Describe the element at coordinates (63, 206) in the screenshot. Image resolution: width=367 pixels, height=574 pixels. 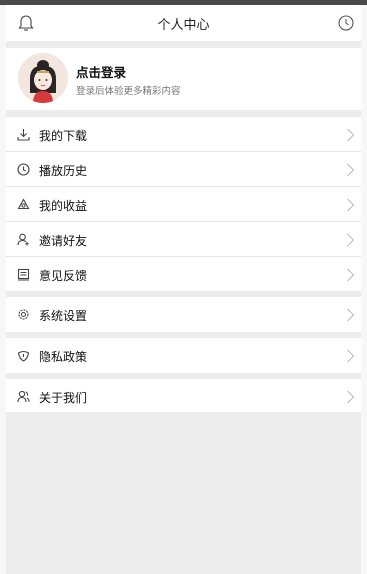
I see `menu-label: 我的收益` at that location.